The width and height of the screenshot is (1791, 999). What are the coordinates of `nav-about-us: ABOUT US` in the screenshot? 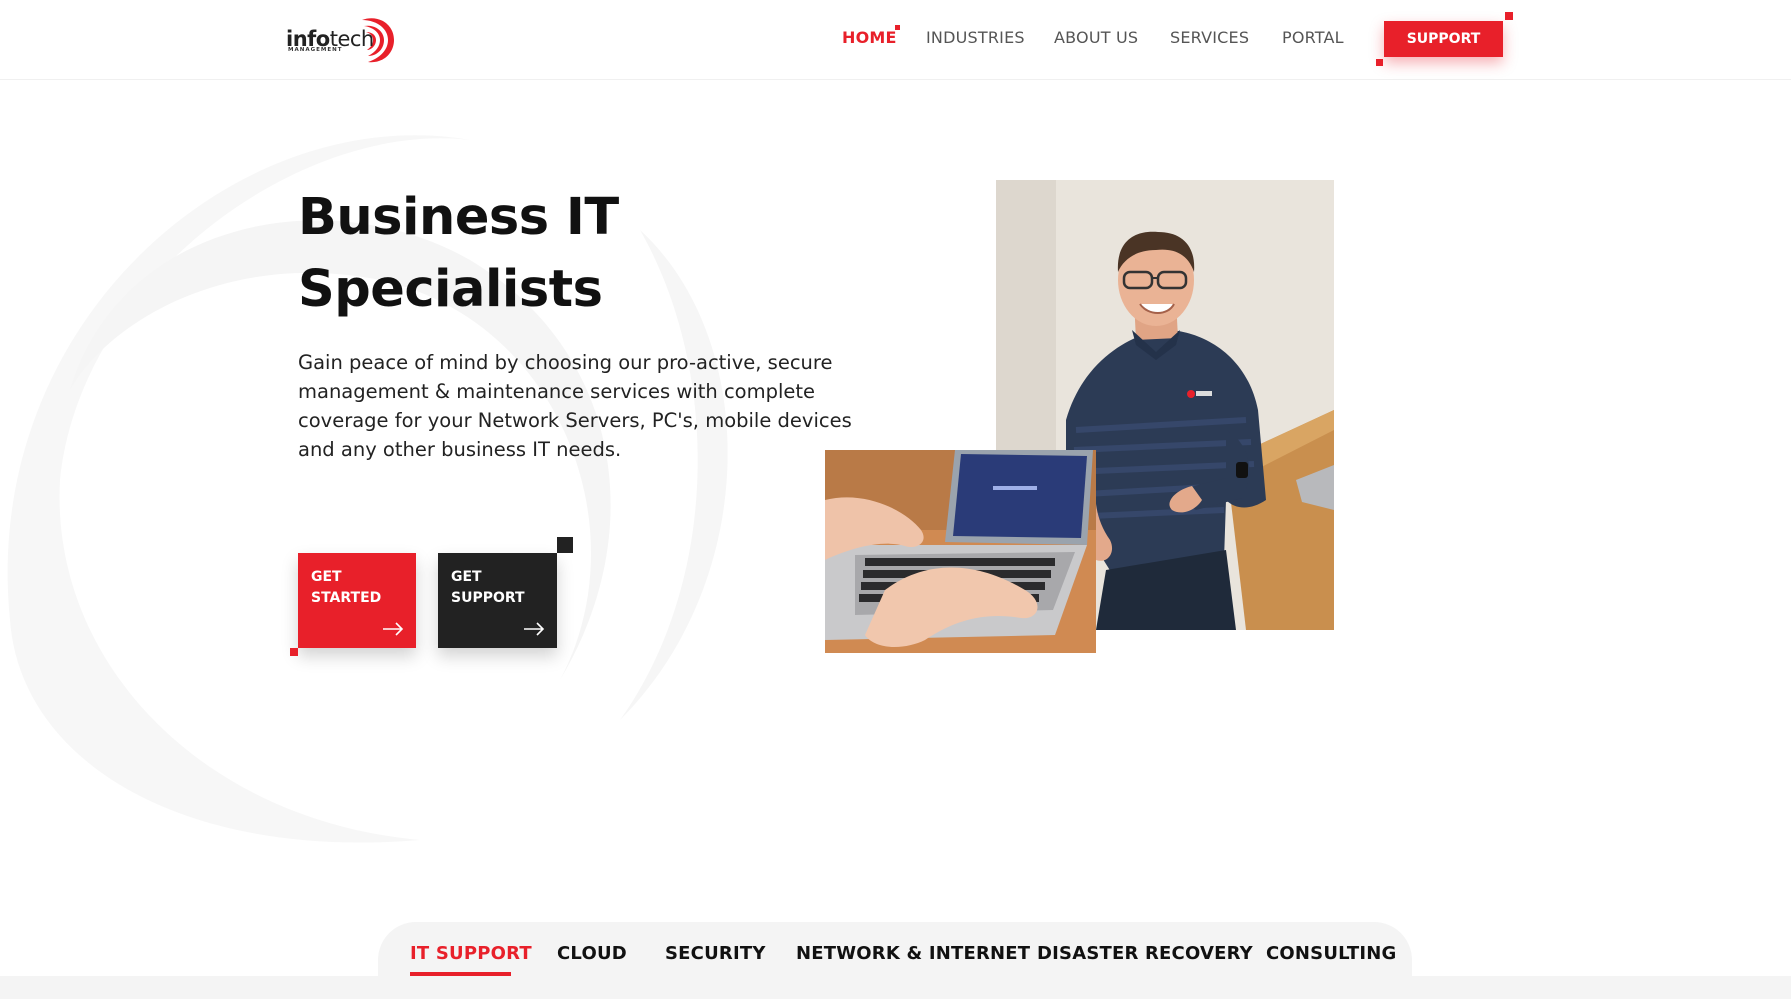 It's located at (1096, 37).